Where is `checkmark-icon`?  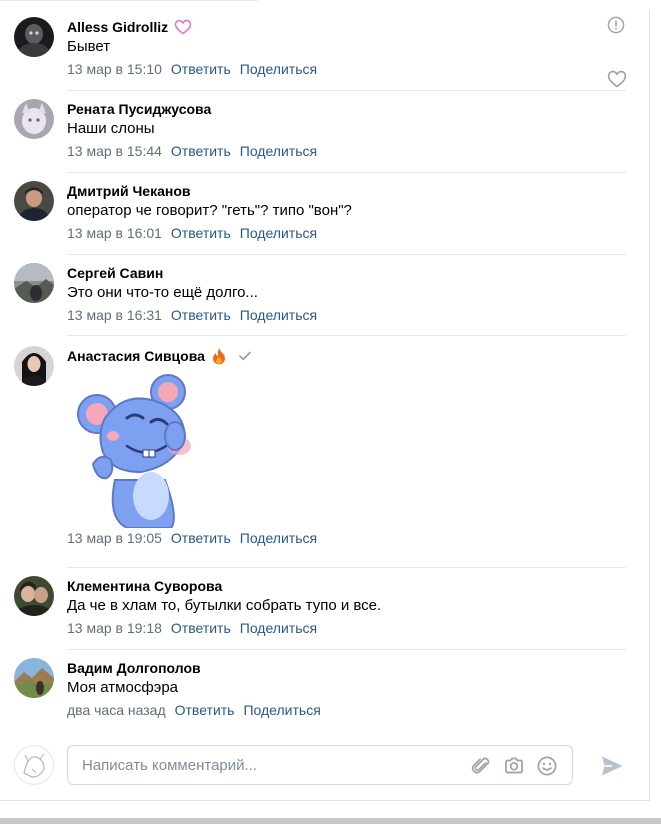
checkmark-icon is located at coordinates (245, 356).